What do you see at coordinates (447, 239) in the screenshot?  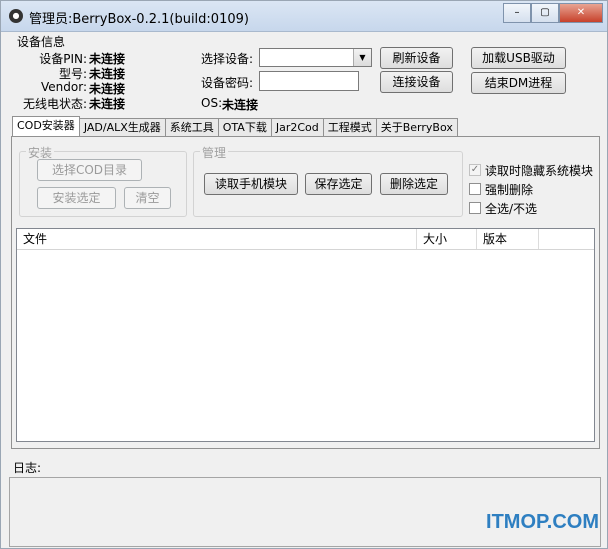 I see `column-header-size: 大小` at bounding box center [447, 239].